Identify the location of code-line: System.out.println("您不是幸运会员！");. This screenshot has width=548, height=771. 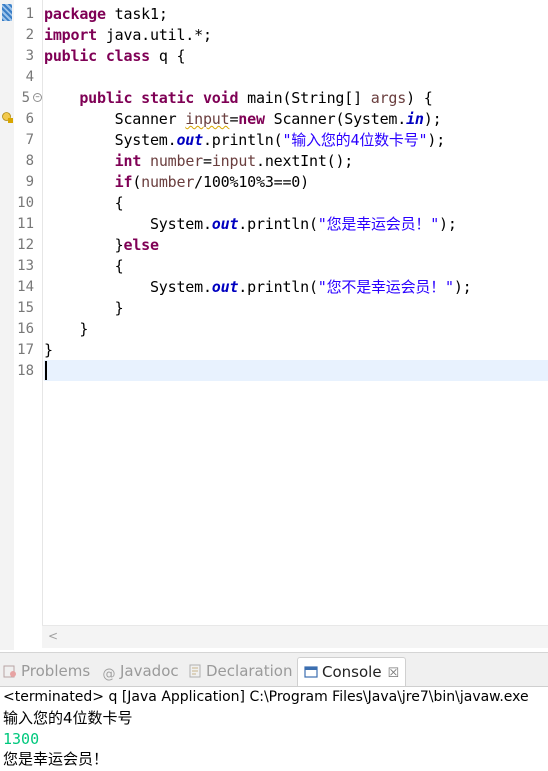
(258, 287).